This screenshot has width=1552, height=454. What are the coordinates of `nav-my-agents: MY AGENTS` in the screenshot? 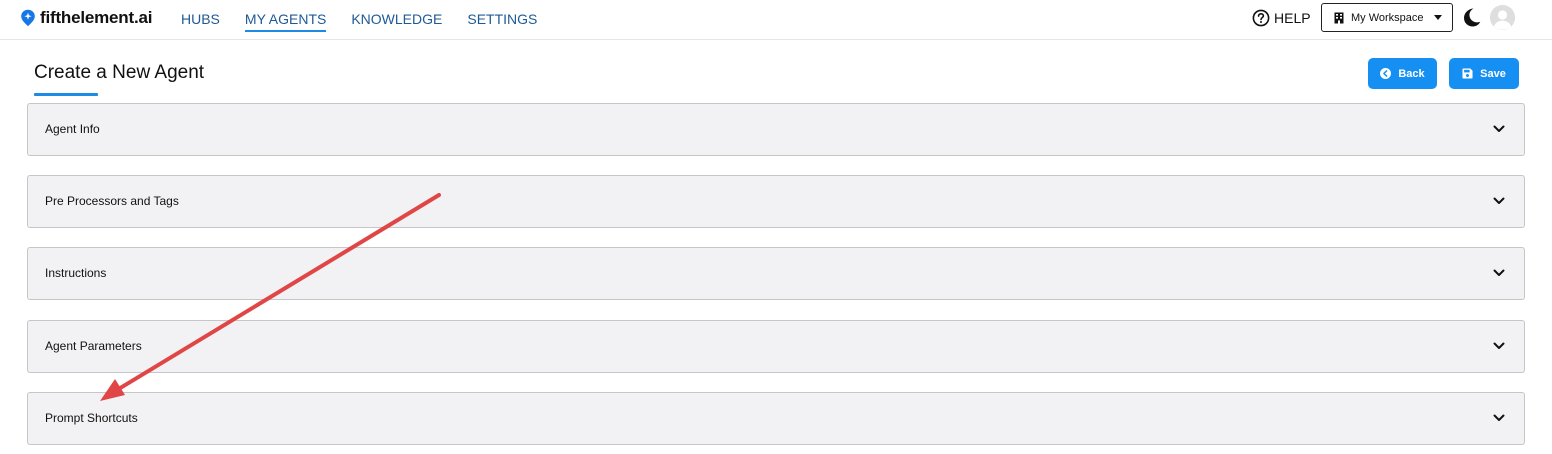 It's located at (285, 20).